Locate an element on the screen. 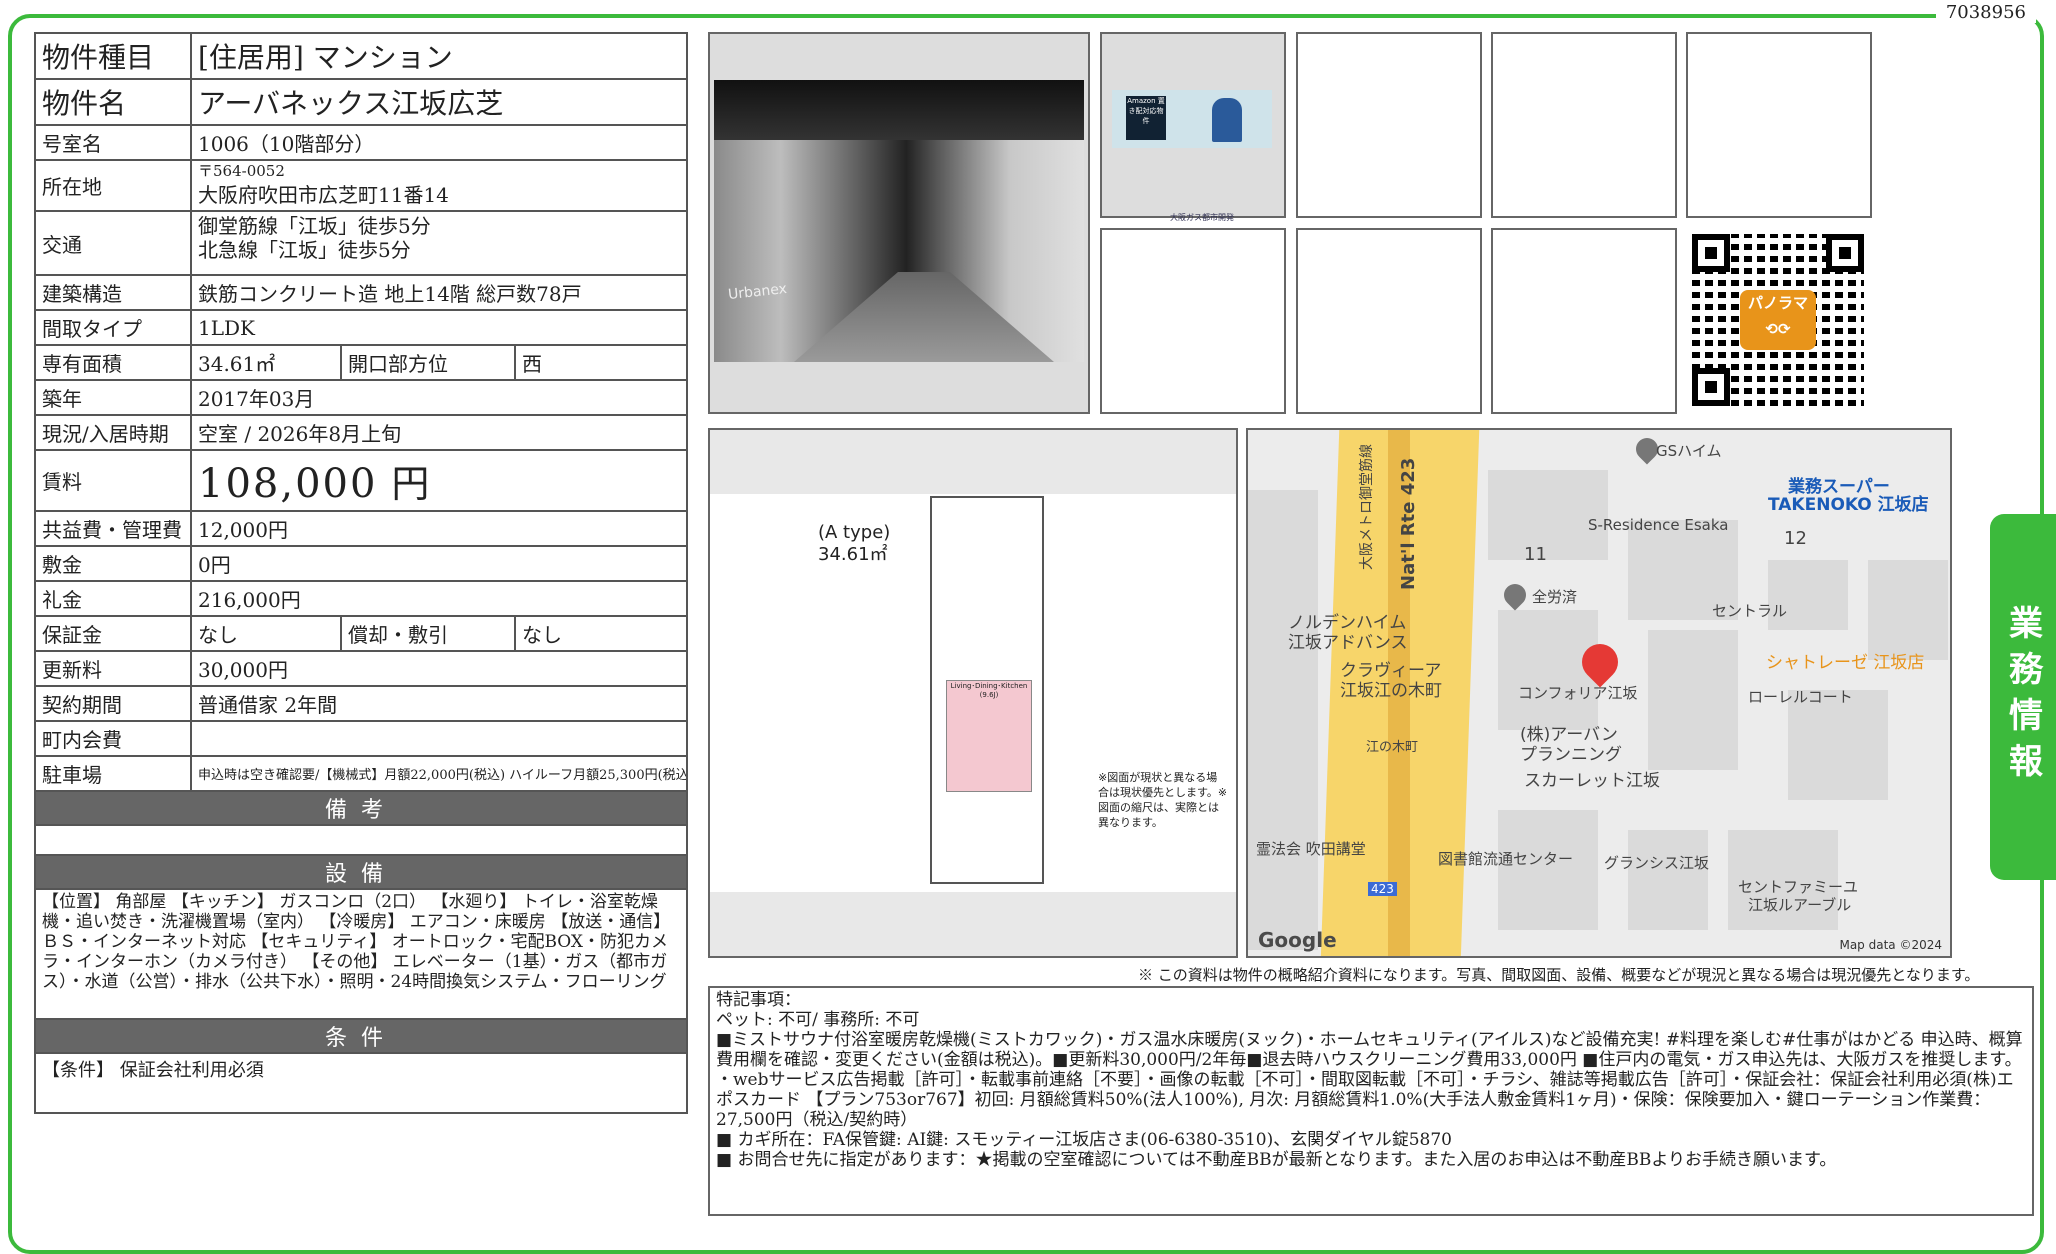 This screenshot has height=1254, width=2056. map-label-block-11: 11 is located at coordinates (1535, 554).